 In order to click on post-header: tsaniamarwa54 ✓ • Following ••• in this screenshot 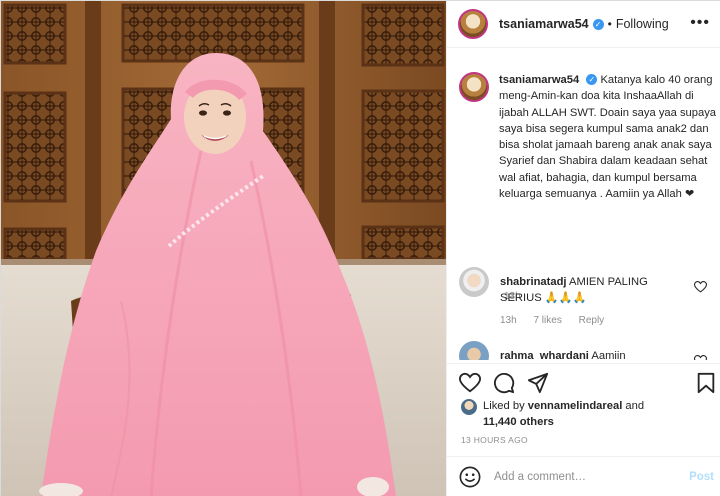, I will do `click(583, 24)`.